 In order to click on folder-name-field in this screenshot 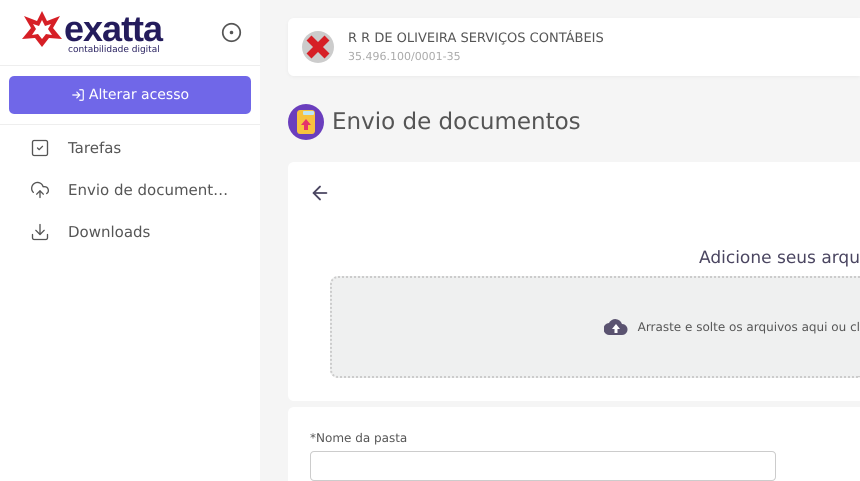, I will do `click(543, 466)`.